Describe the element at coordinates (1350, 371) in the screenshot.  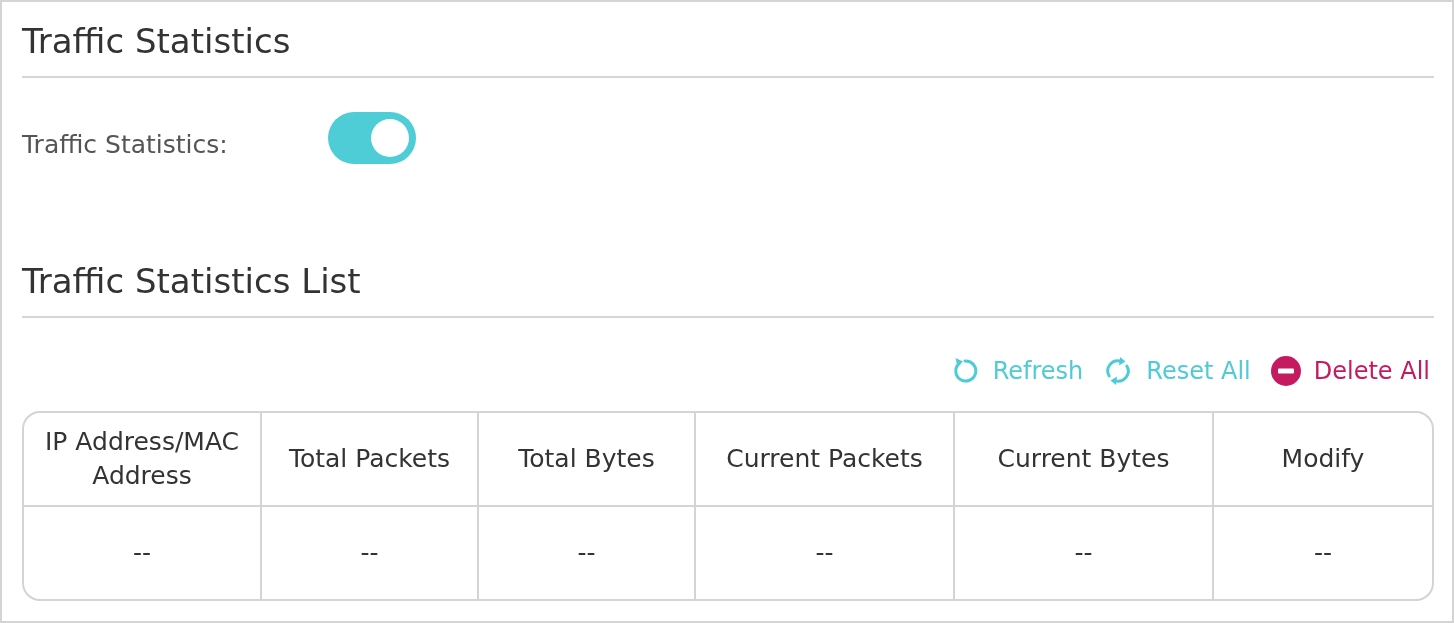
I see `delete-all-link: Delete All` at that location.